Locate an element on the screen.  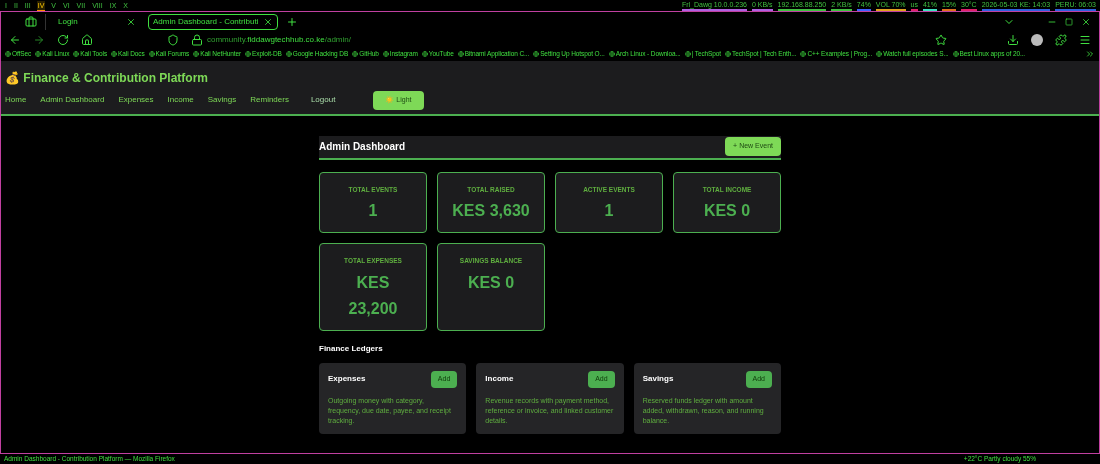
browser-tab: Admin Dashboard - Contributi is located at coordinates (213, 22).